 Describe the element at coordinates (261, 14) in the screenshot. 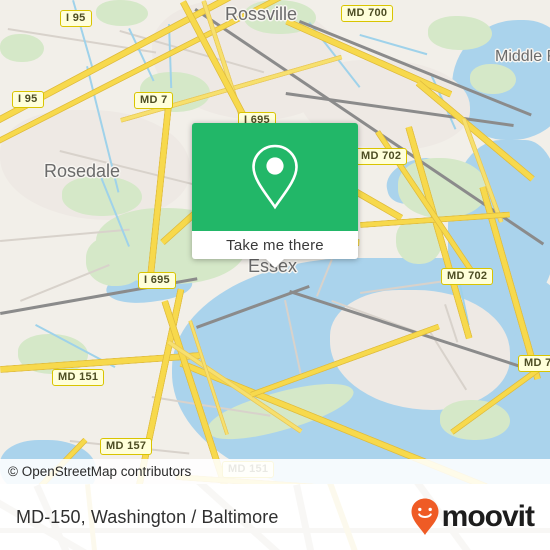

I see `place-label: Rossville` at that location.